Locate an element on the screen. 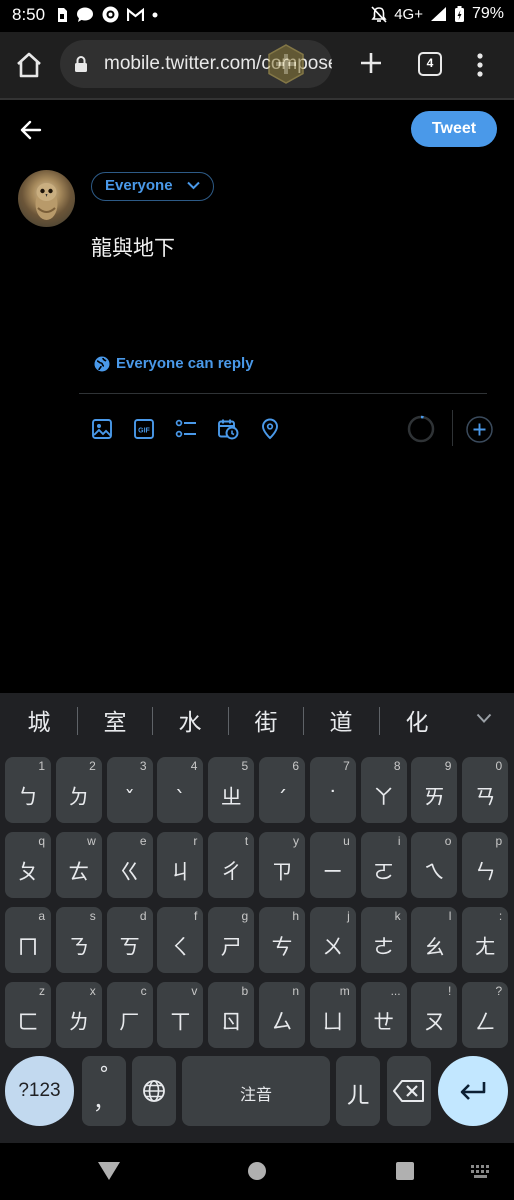 The height and width of the screenshot is (1200, 514). tweet-button: Tweet is located at coordinates (454, 129).